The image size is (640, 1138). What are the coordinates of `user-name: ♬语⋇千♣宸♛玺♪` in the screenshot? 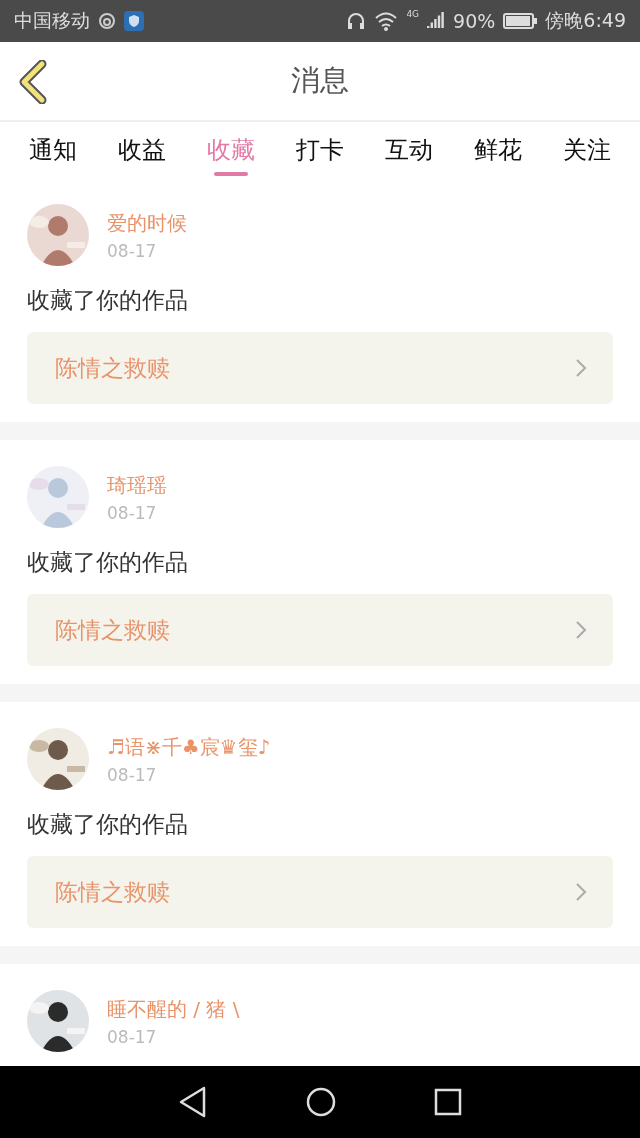 It's located at (189, 747).